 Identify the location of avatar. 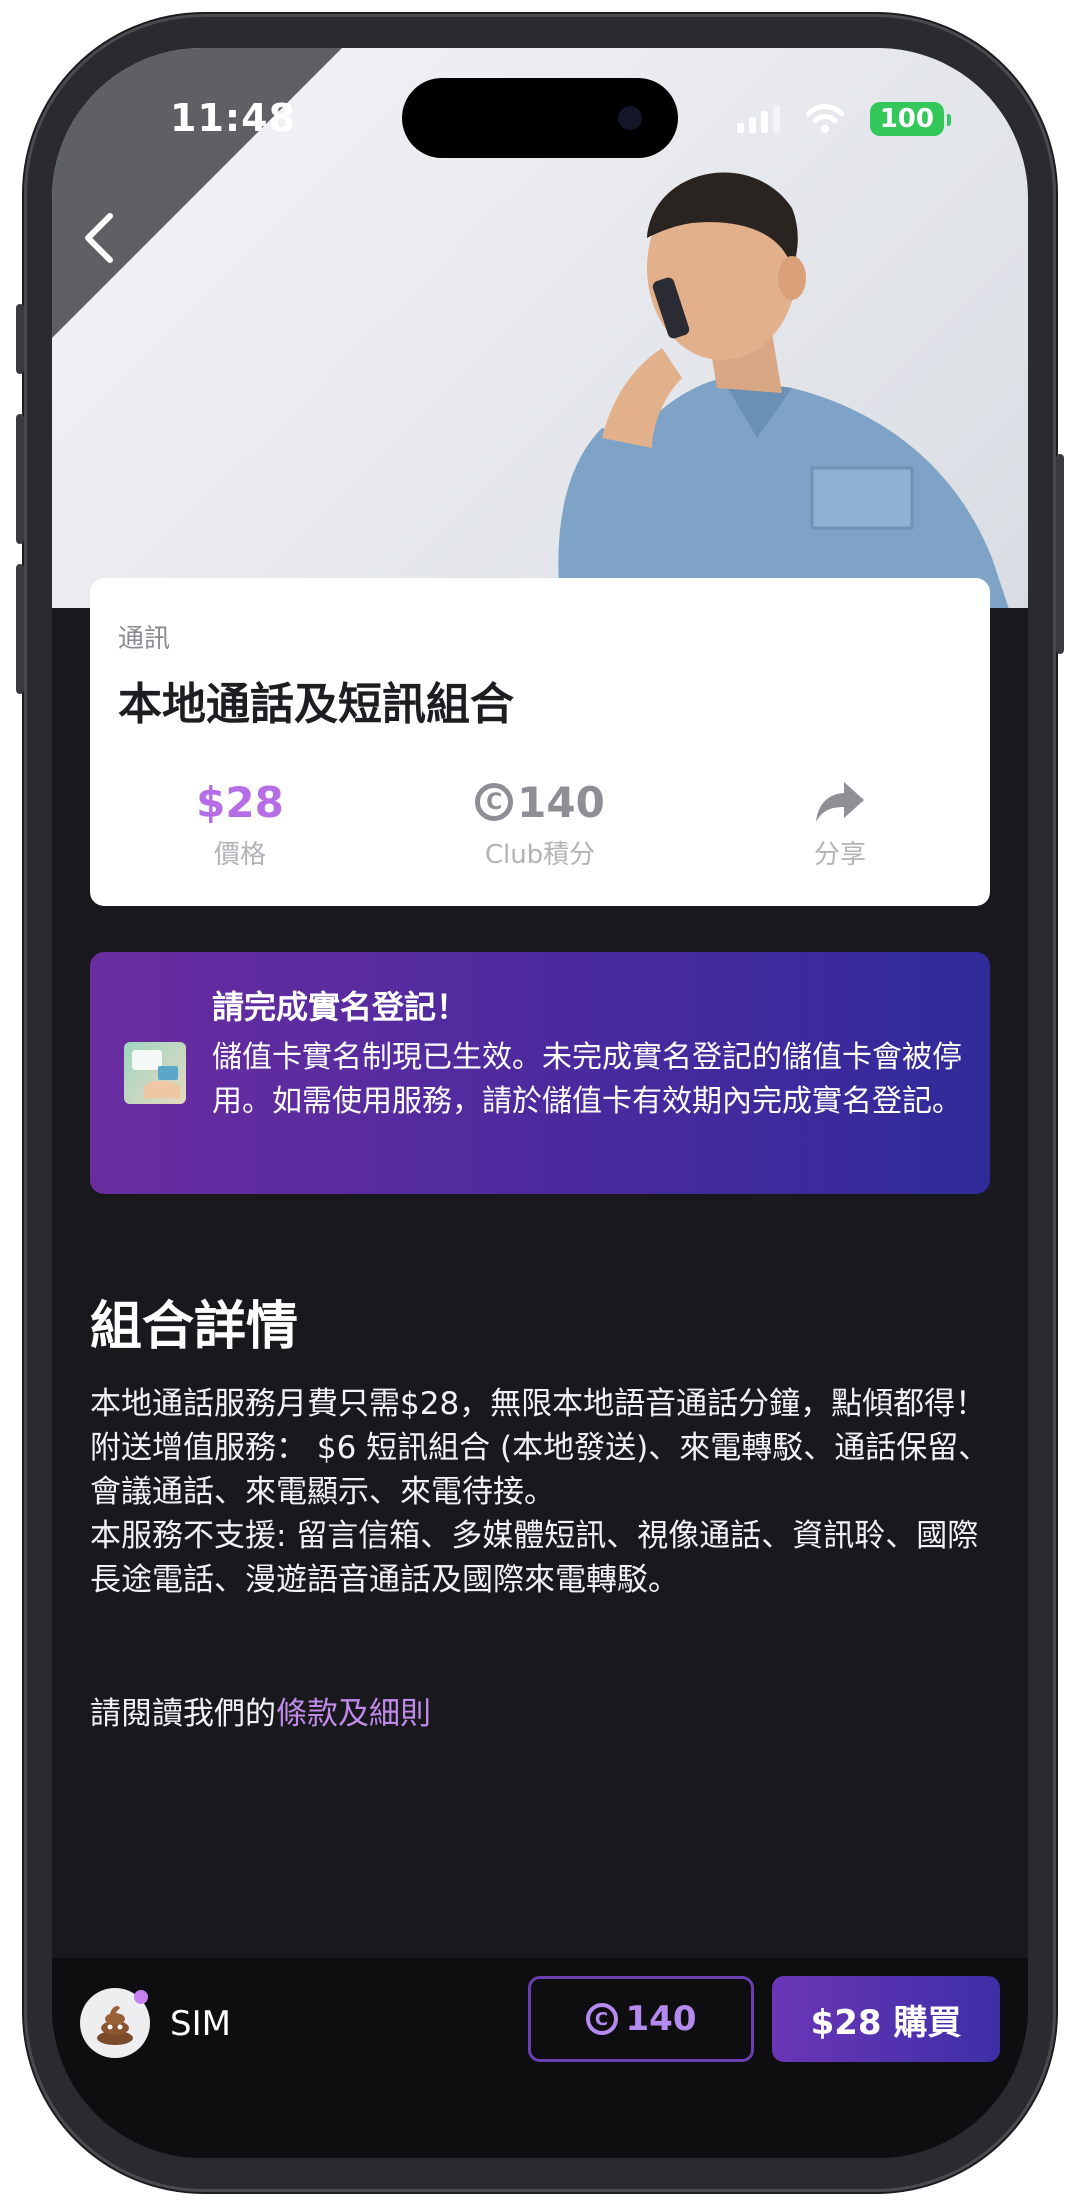
(115, 2023).